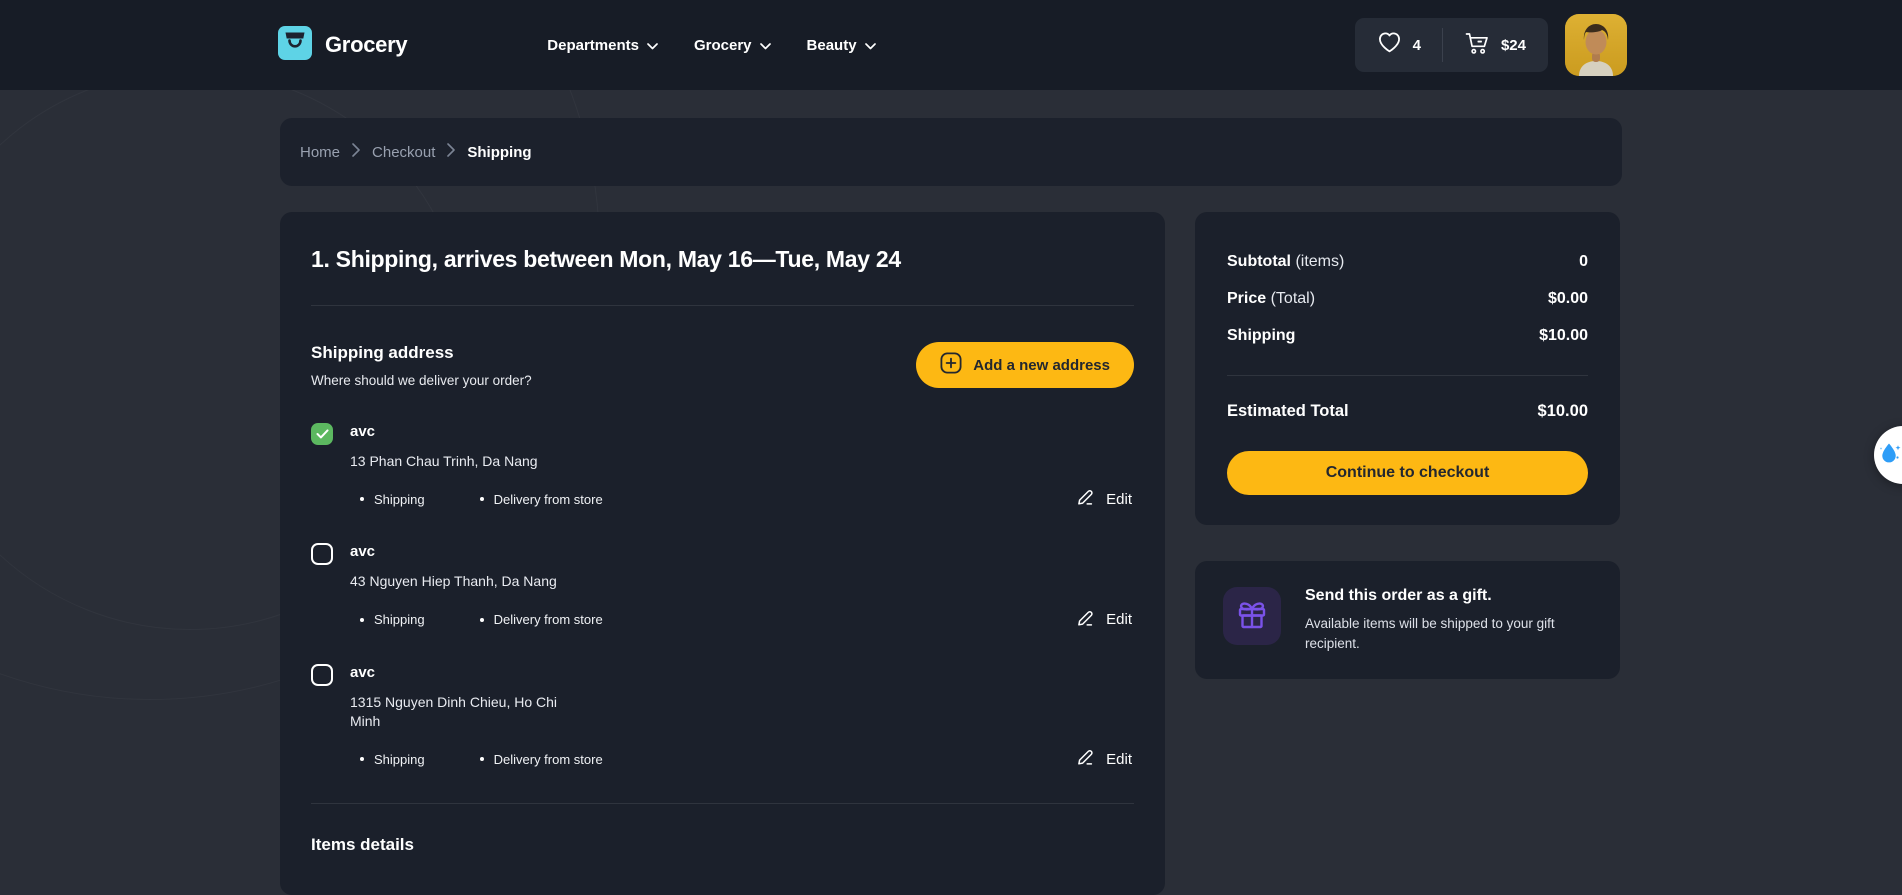 The image size is (1902, 895). Describe the element at coordinates (362, 845) in the screenshot. I see `items-details-title: Items details` at that location.